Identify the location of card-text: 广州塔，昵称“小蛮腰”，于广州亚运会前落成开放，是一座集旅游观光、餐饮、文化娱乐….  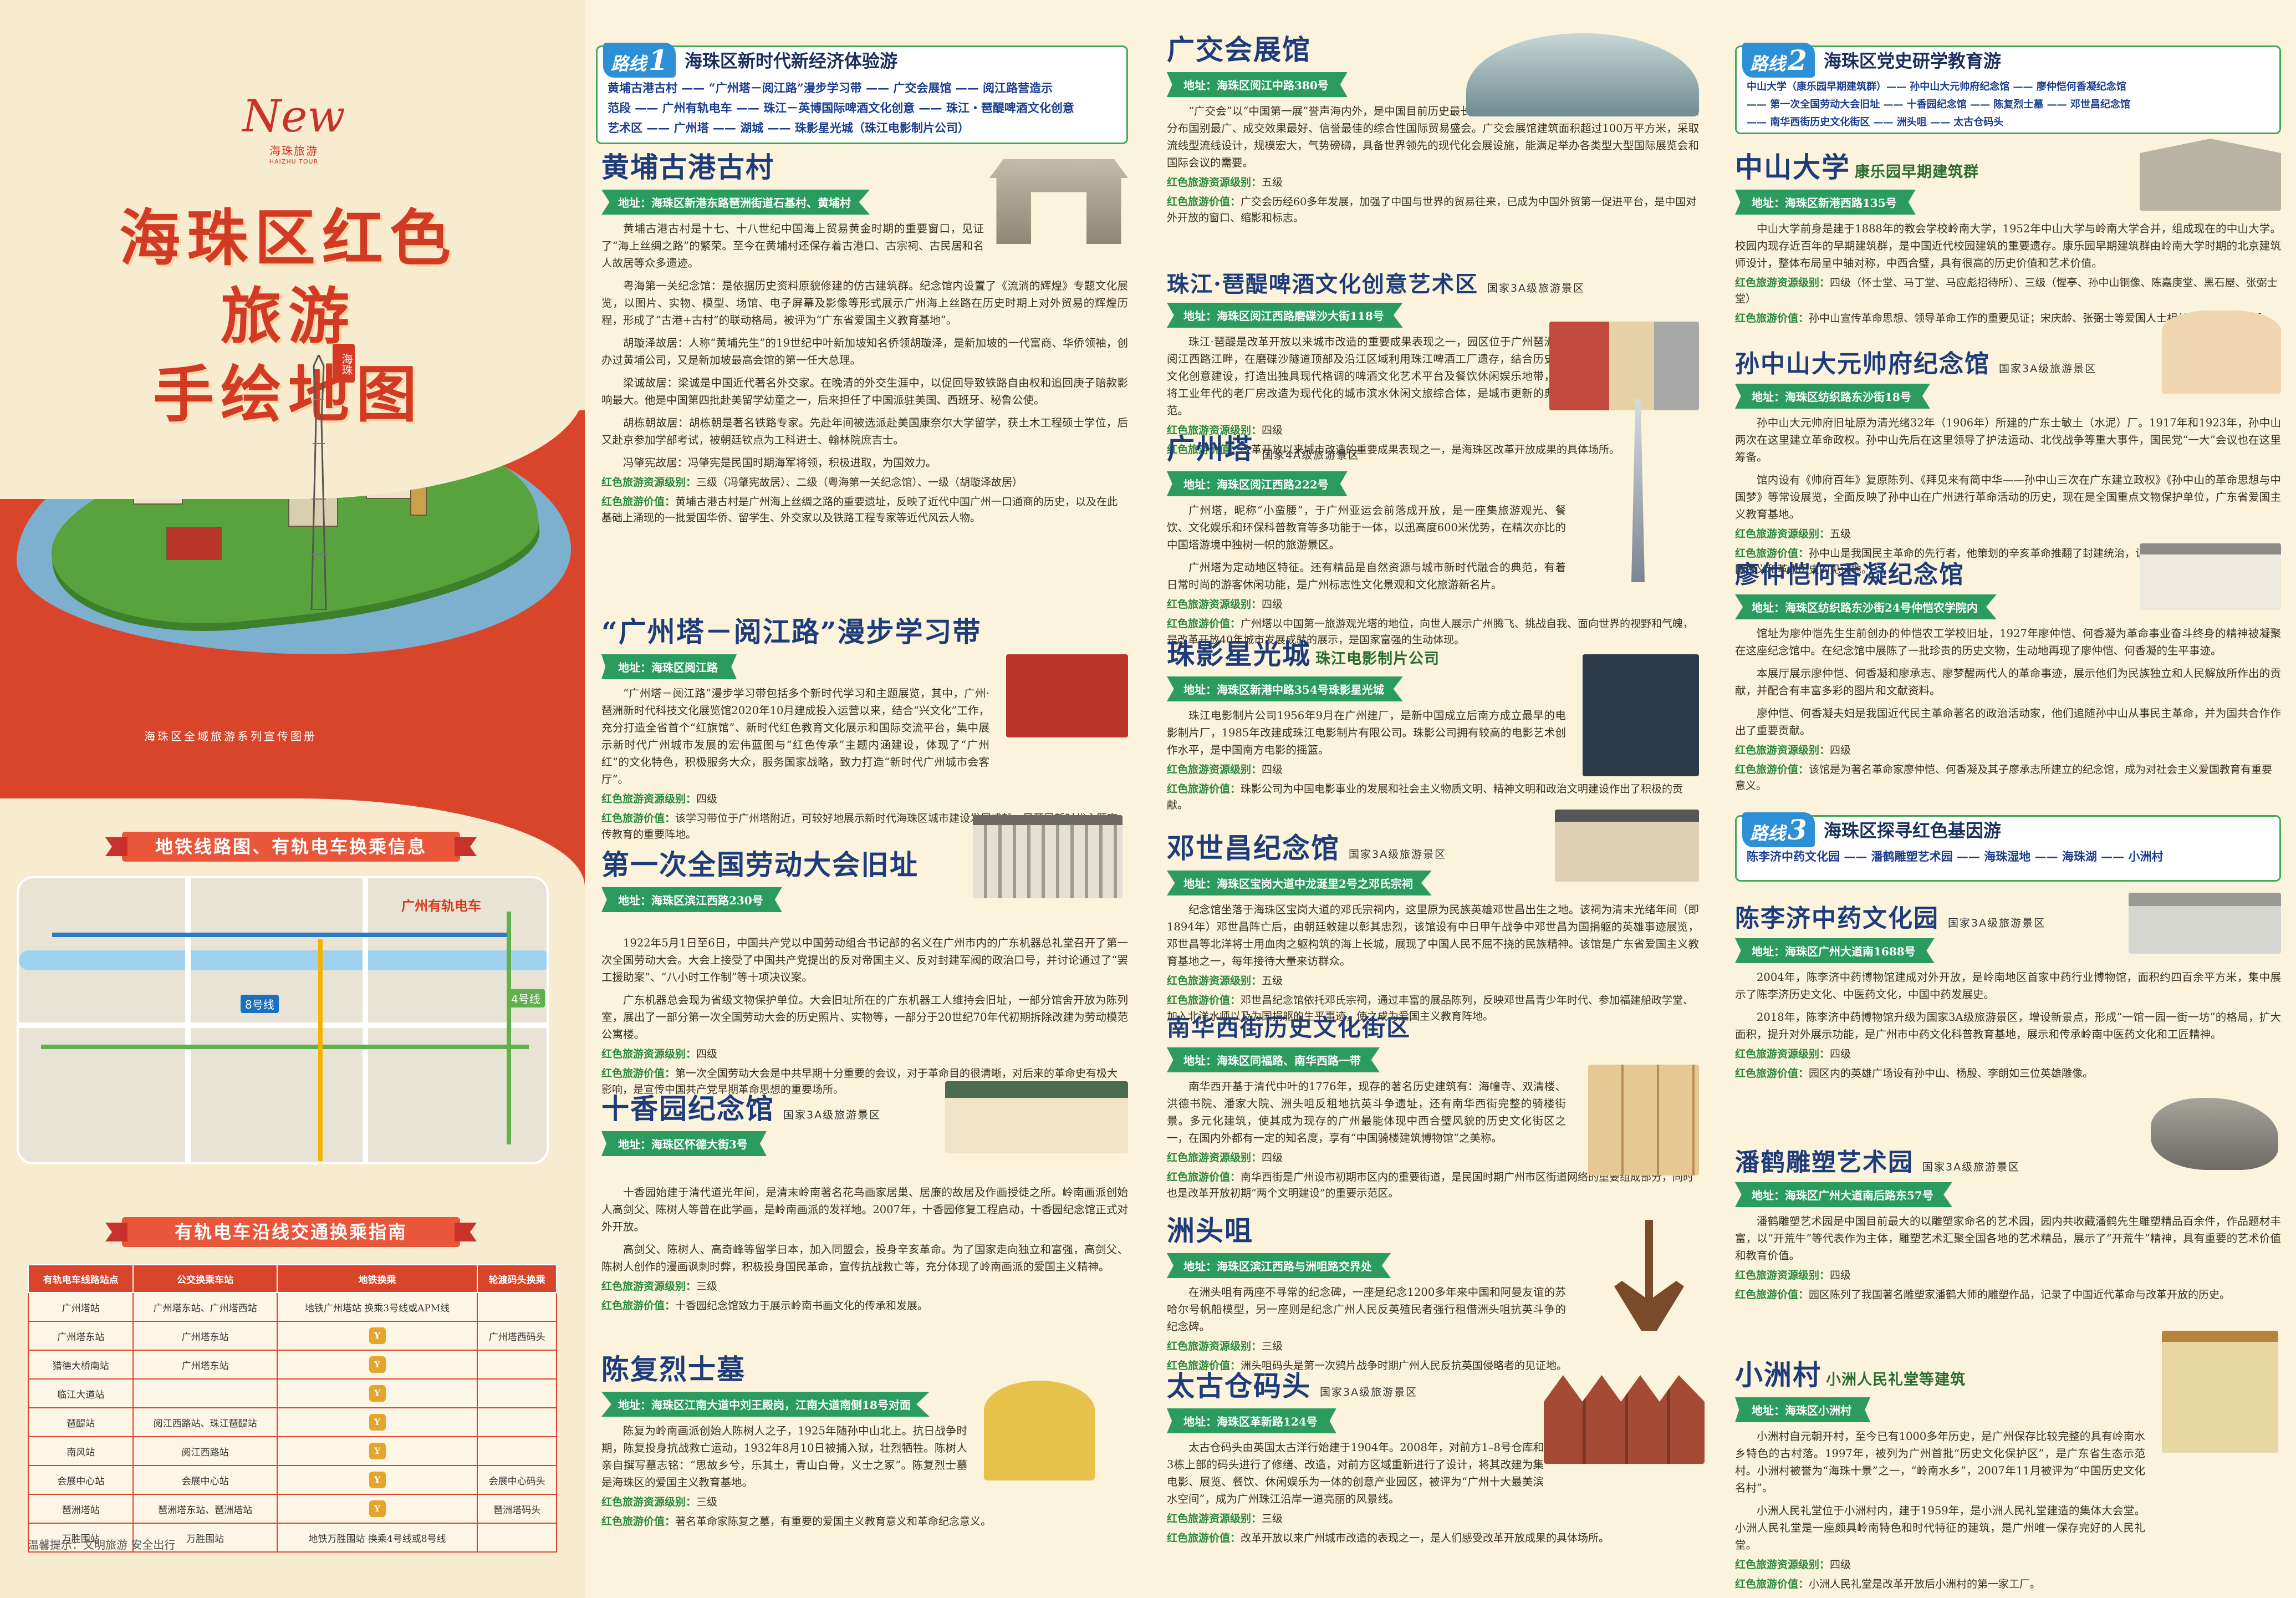
(1366, 527).